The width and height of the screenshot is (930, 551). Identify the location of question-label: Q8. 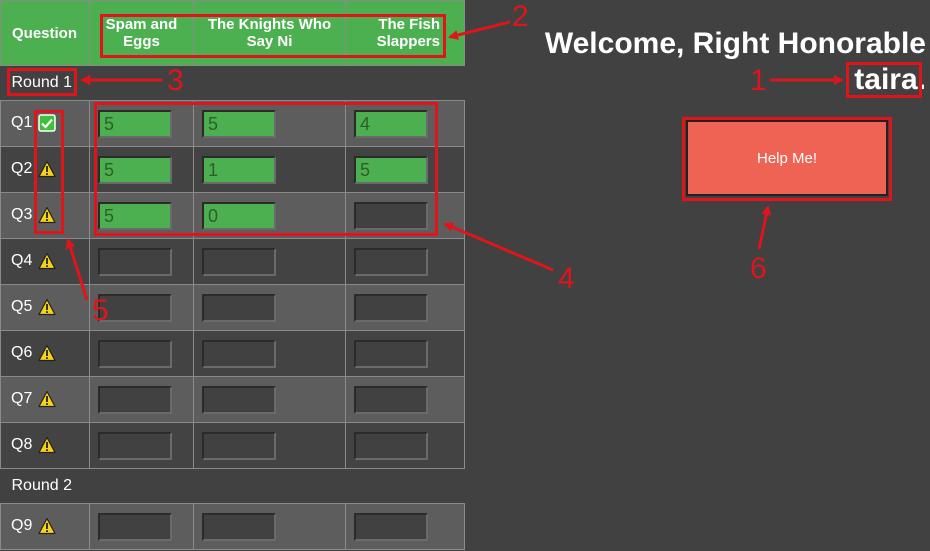
(22, 445).